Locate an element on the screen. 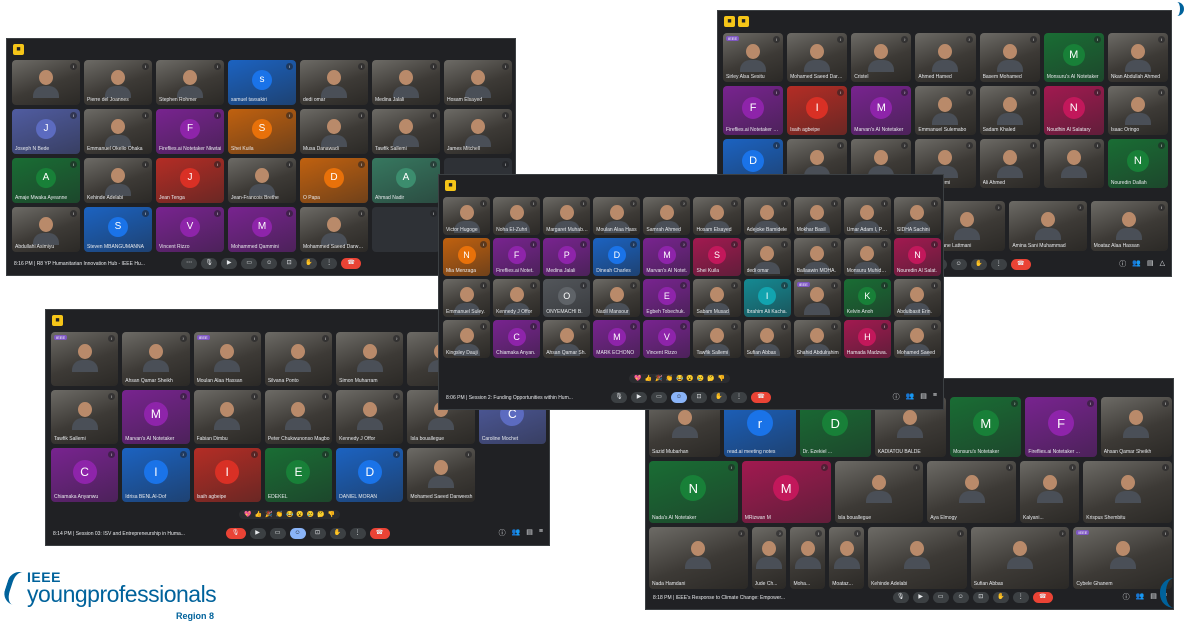 This screenshot has height=623, width=1186. participant-tile: A ≀ Ahmad Nadir is located at coordinates (406, 180).